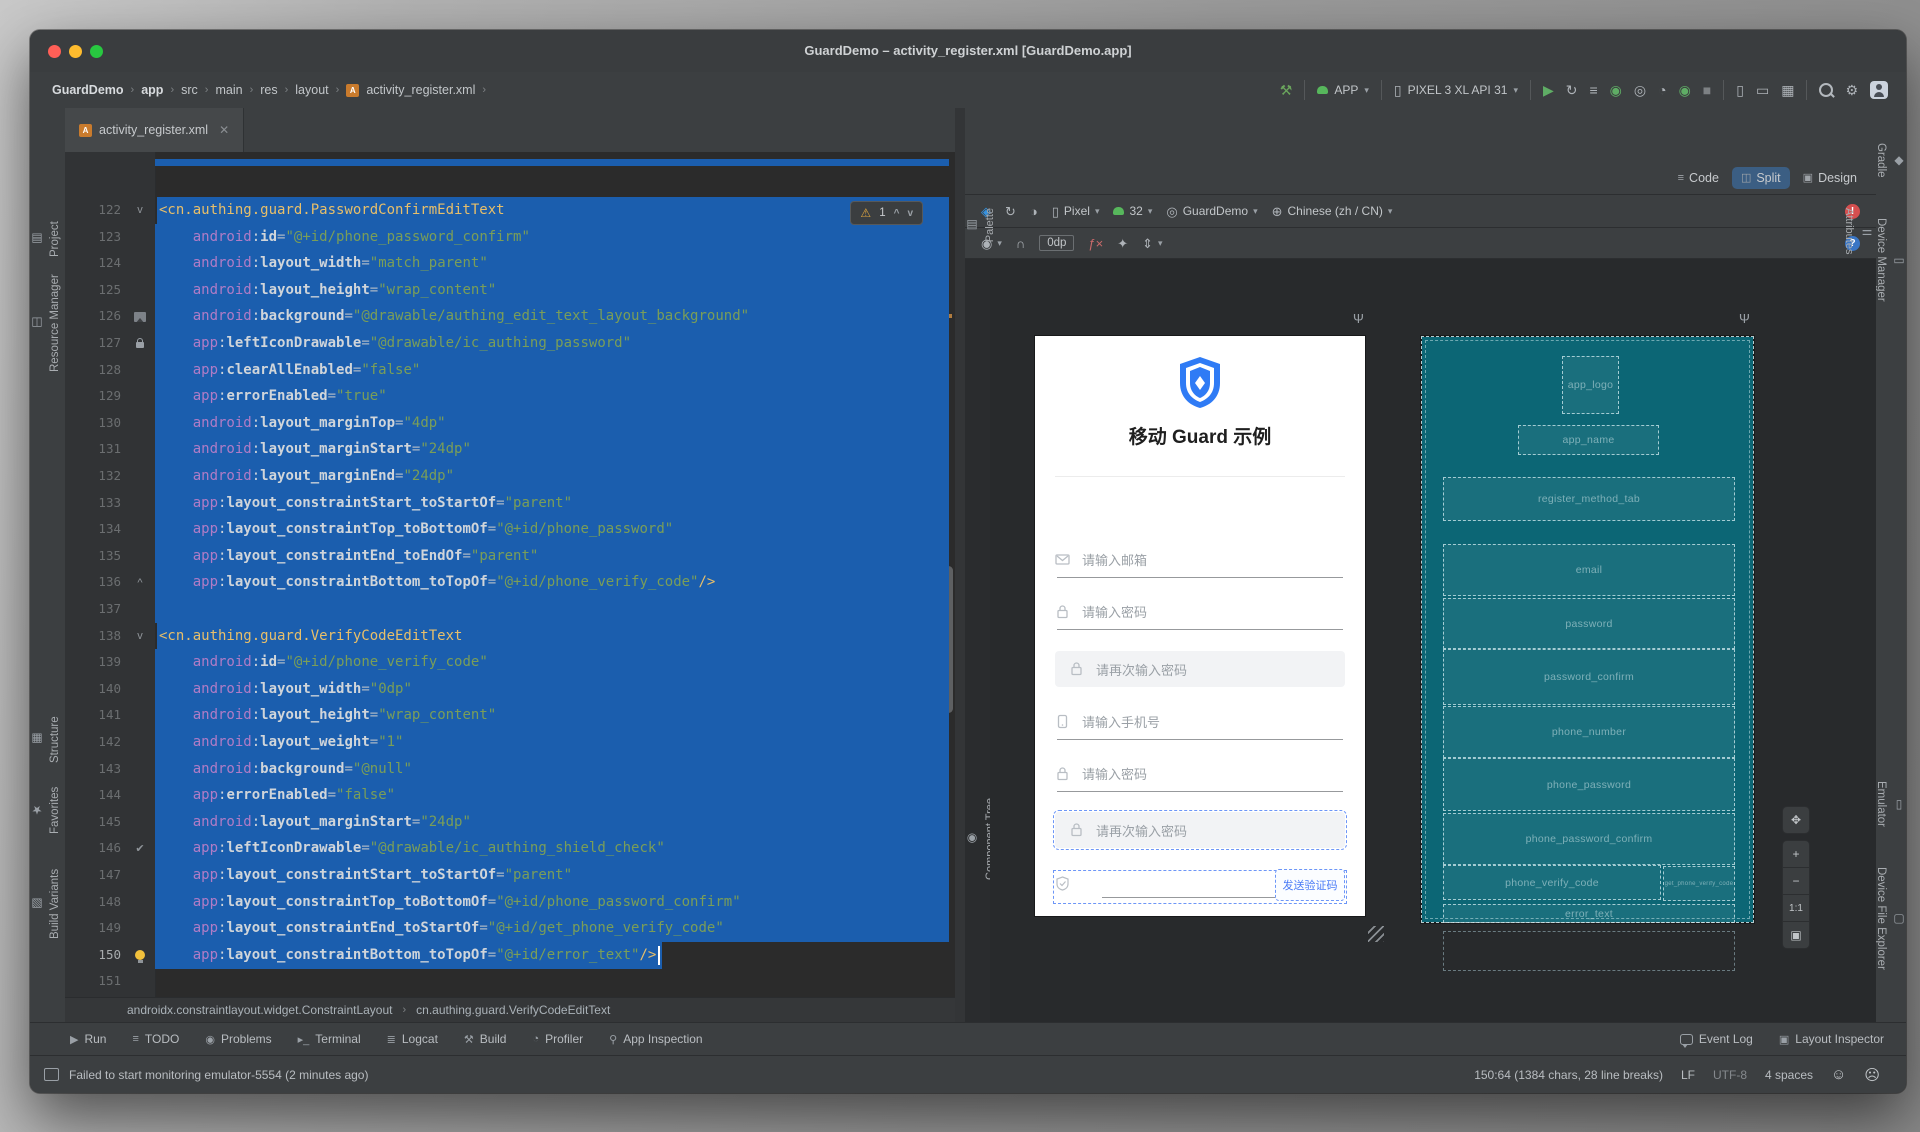 The height and width of the screenshot is (1132, 1920). Describe the element at coordinates (510, 796) in the screenshot. I see `code-line-144: 144 app:errorEnabled="false"` at that location.